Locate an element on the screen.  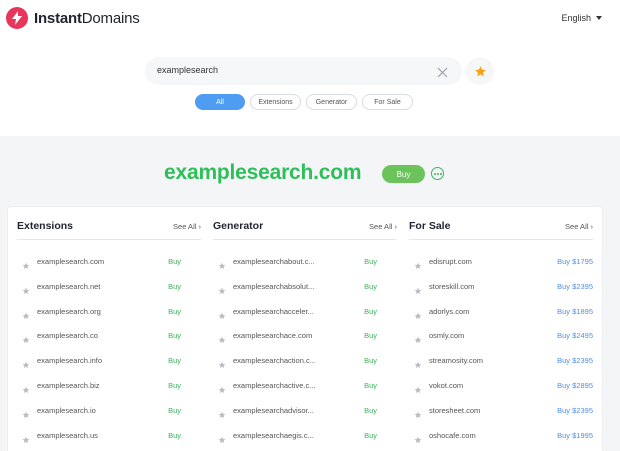
domain-name: storesheet.com is located at coordinates (454, 410).